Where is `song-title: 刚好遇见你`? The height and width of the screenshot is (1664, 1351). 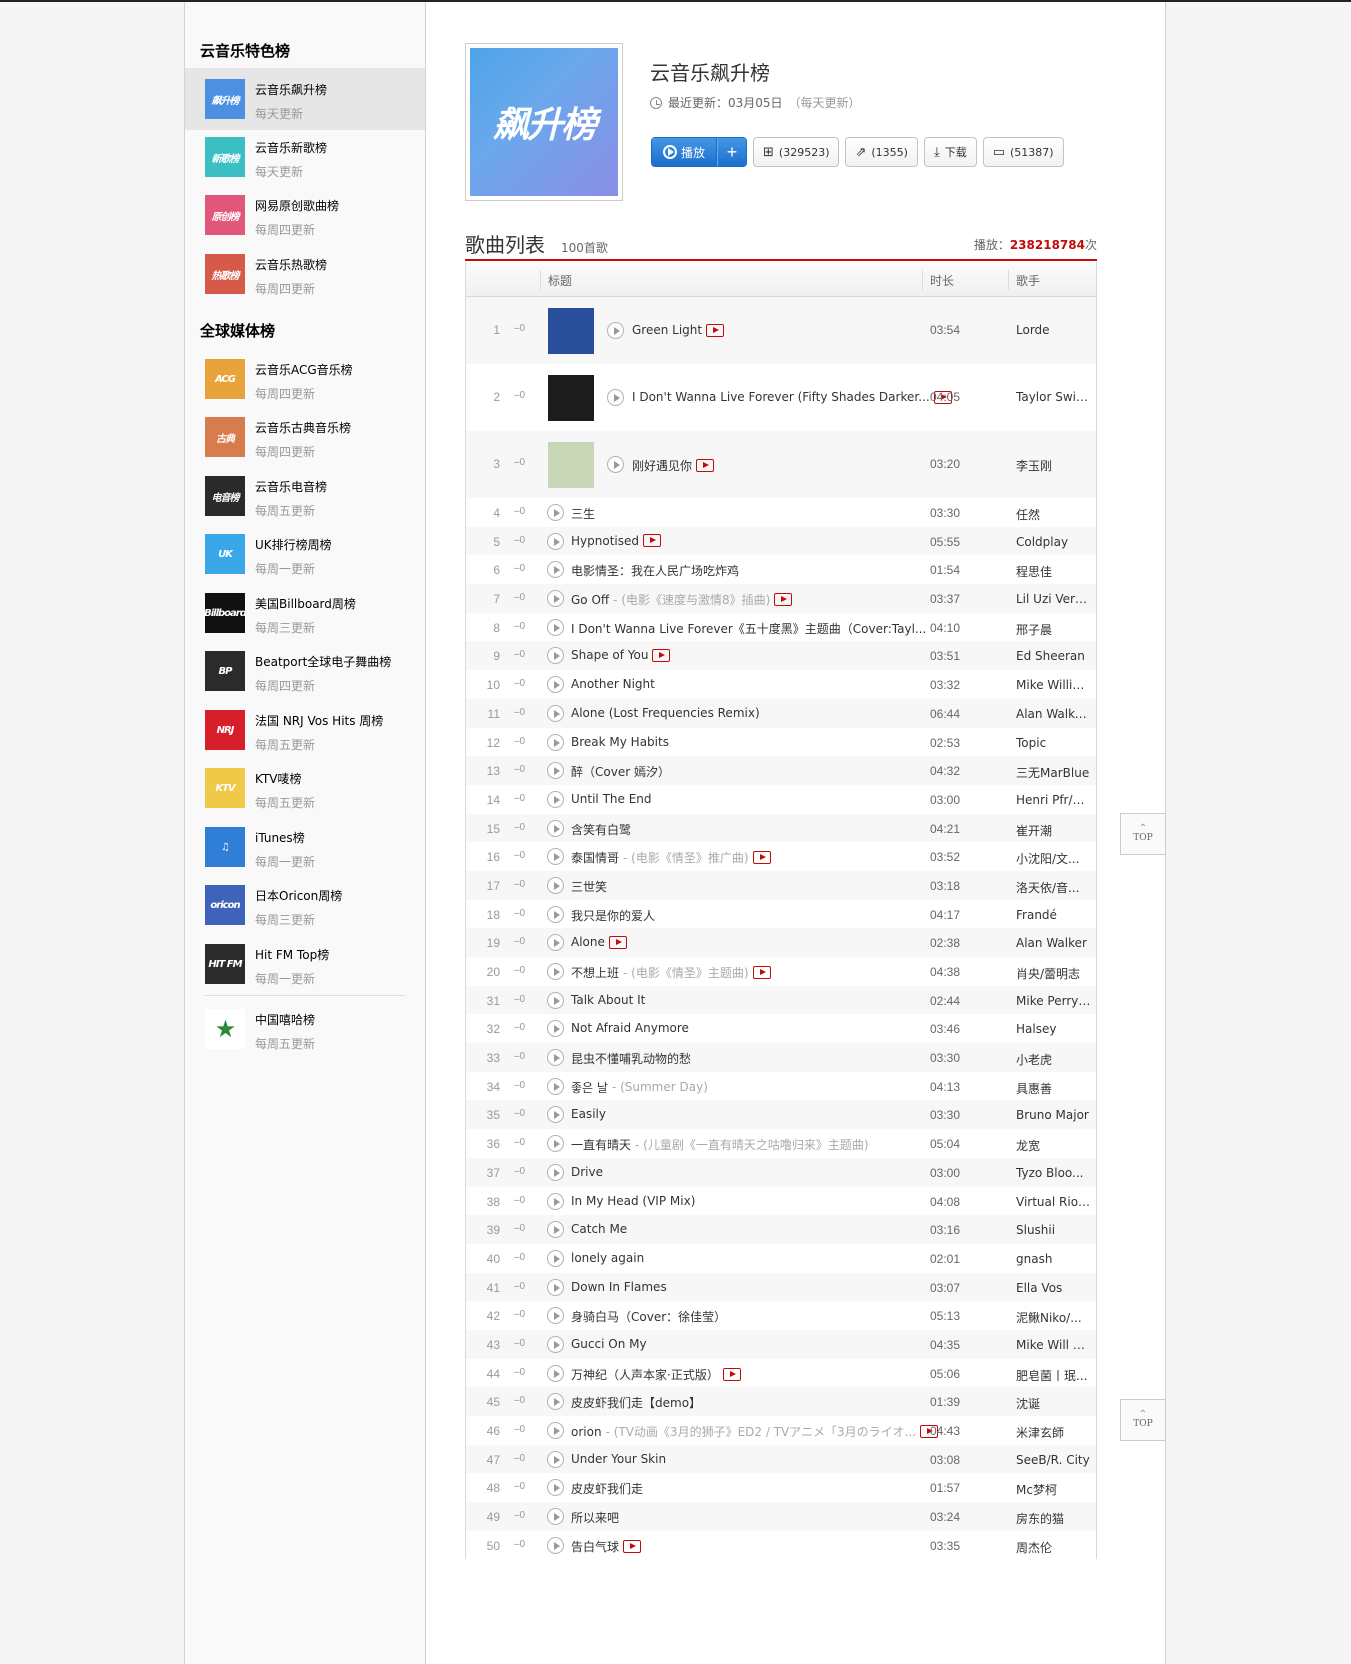
song-title: 刚好遇见你 is located at coordinates (673, 465).